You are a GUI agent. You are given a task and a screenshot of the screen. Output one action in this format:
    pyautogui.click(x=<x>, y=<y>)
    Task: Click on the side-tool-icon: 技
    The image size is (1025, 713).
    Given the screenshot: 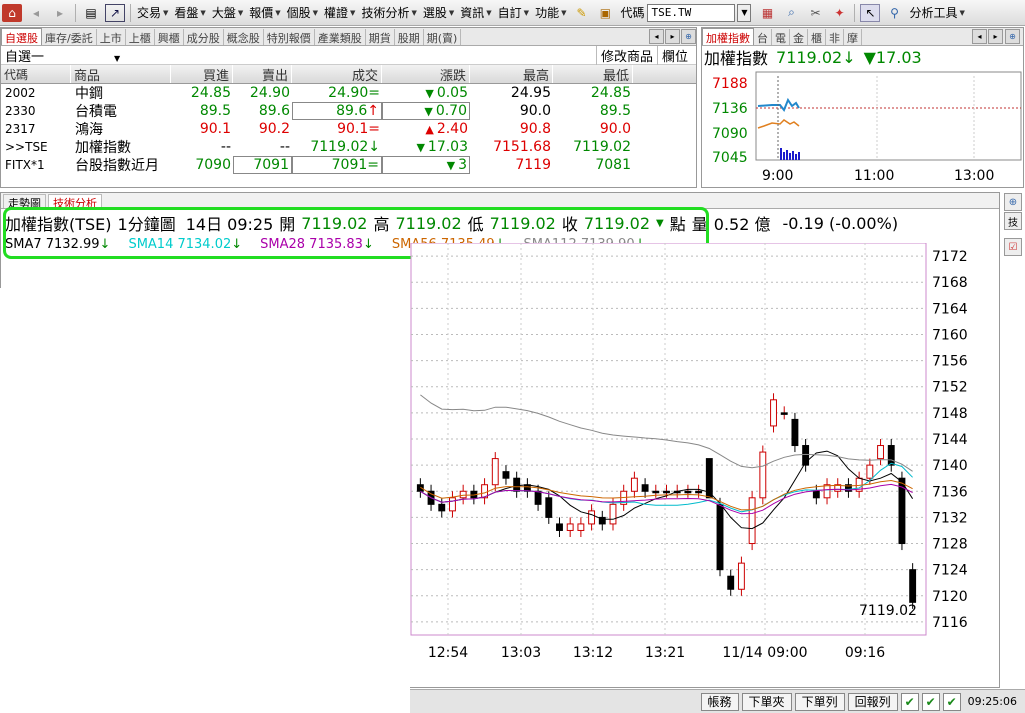 What is the action you would take?
    pyautogui.click(x=1013, y=221)
    